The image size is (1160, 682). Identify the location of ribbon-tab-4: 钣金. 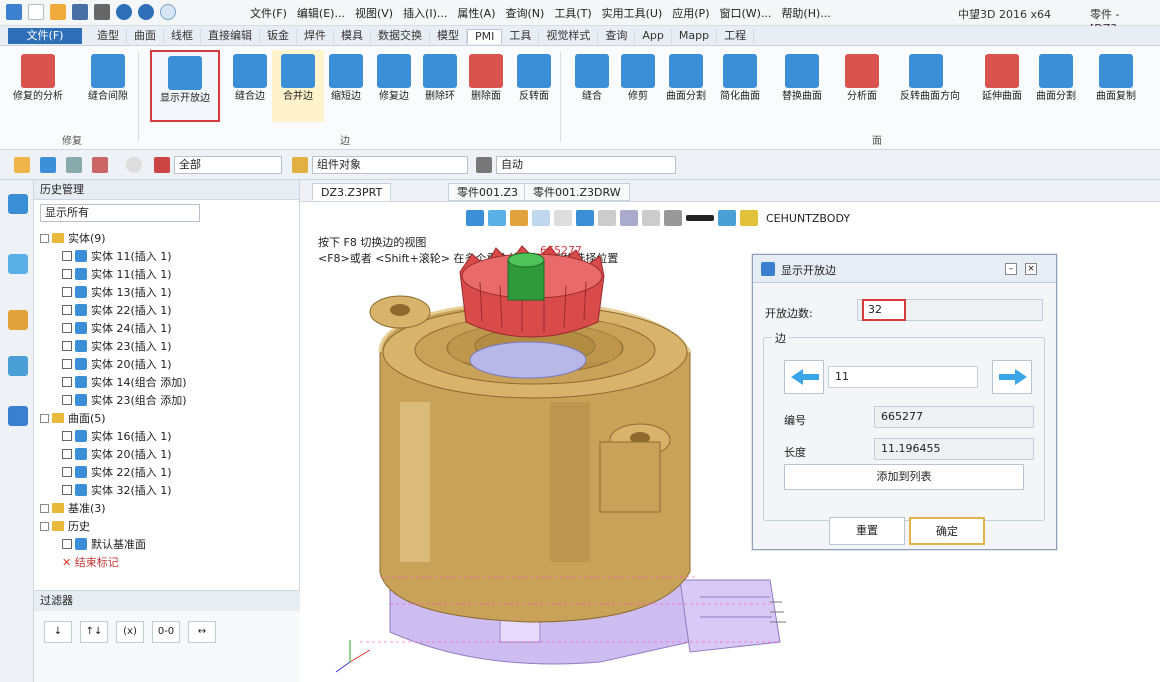
(278, 36).